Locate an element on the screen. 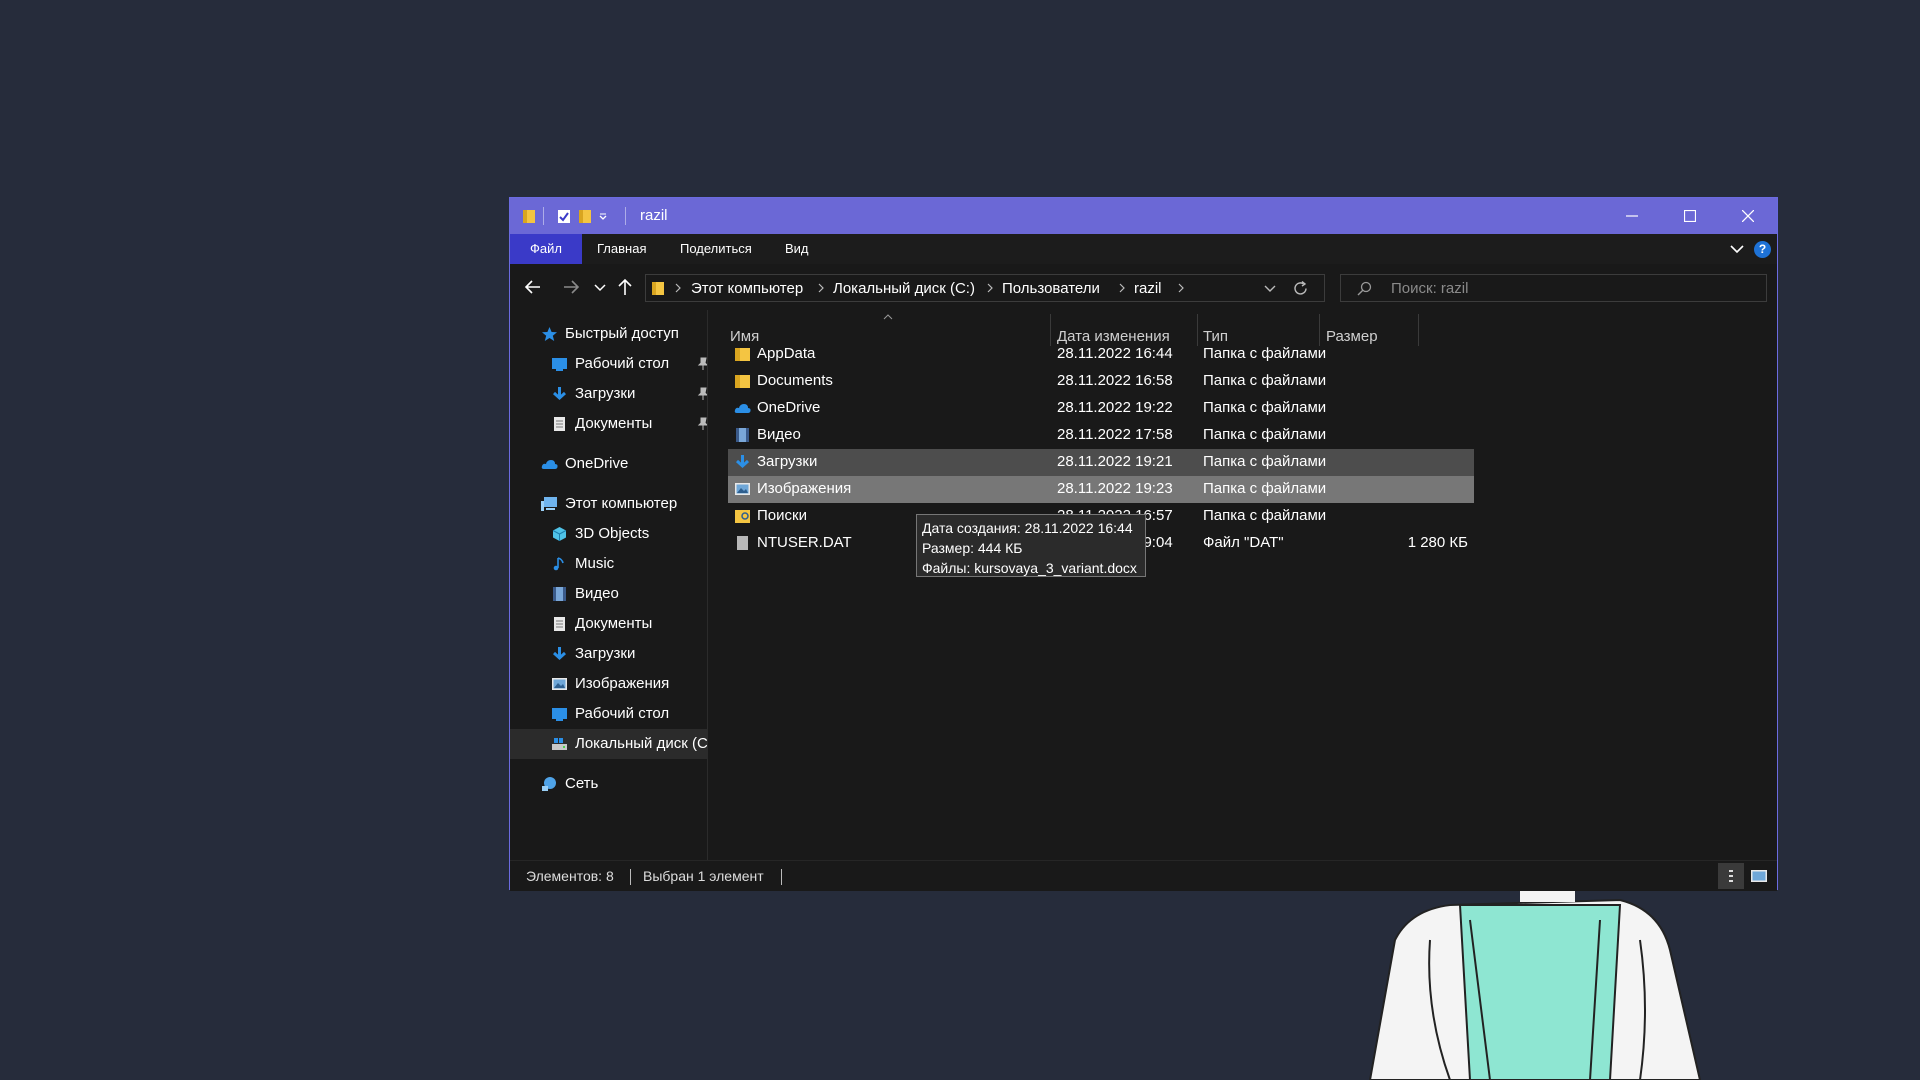  file-name: Изображения is located at coordinates (804, 488).